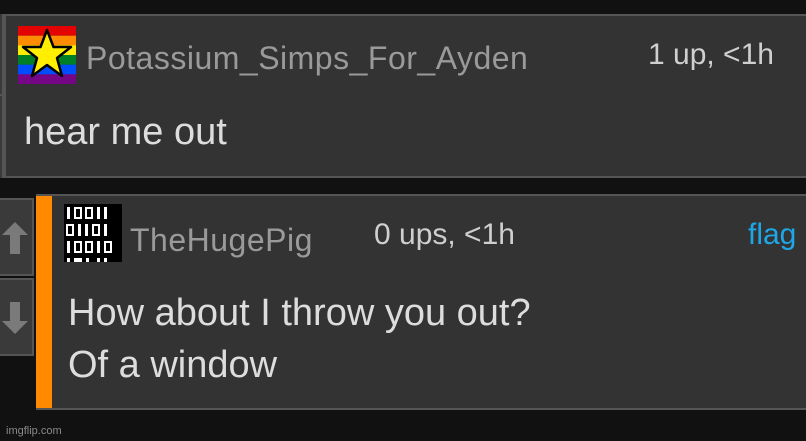 This screenshot has height=441, width=806. What do you see at coordinates (711, 54) in the screenshot?
I see `comment-1-meta: 1 up, <1h` at bounding box center [711, 54].